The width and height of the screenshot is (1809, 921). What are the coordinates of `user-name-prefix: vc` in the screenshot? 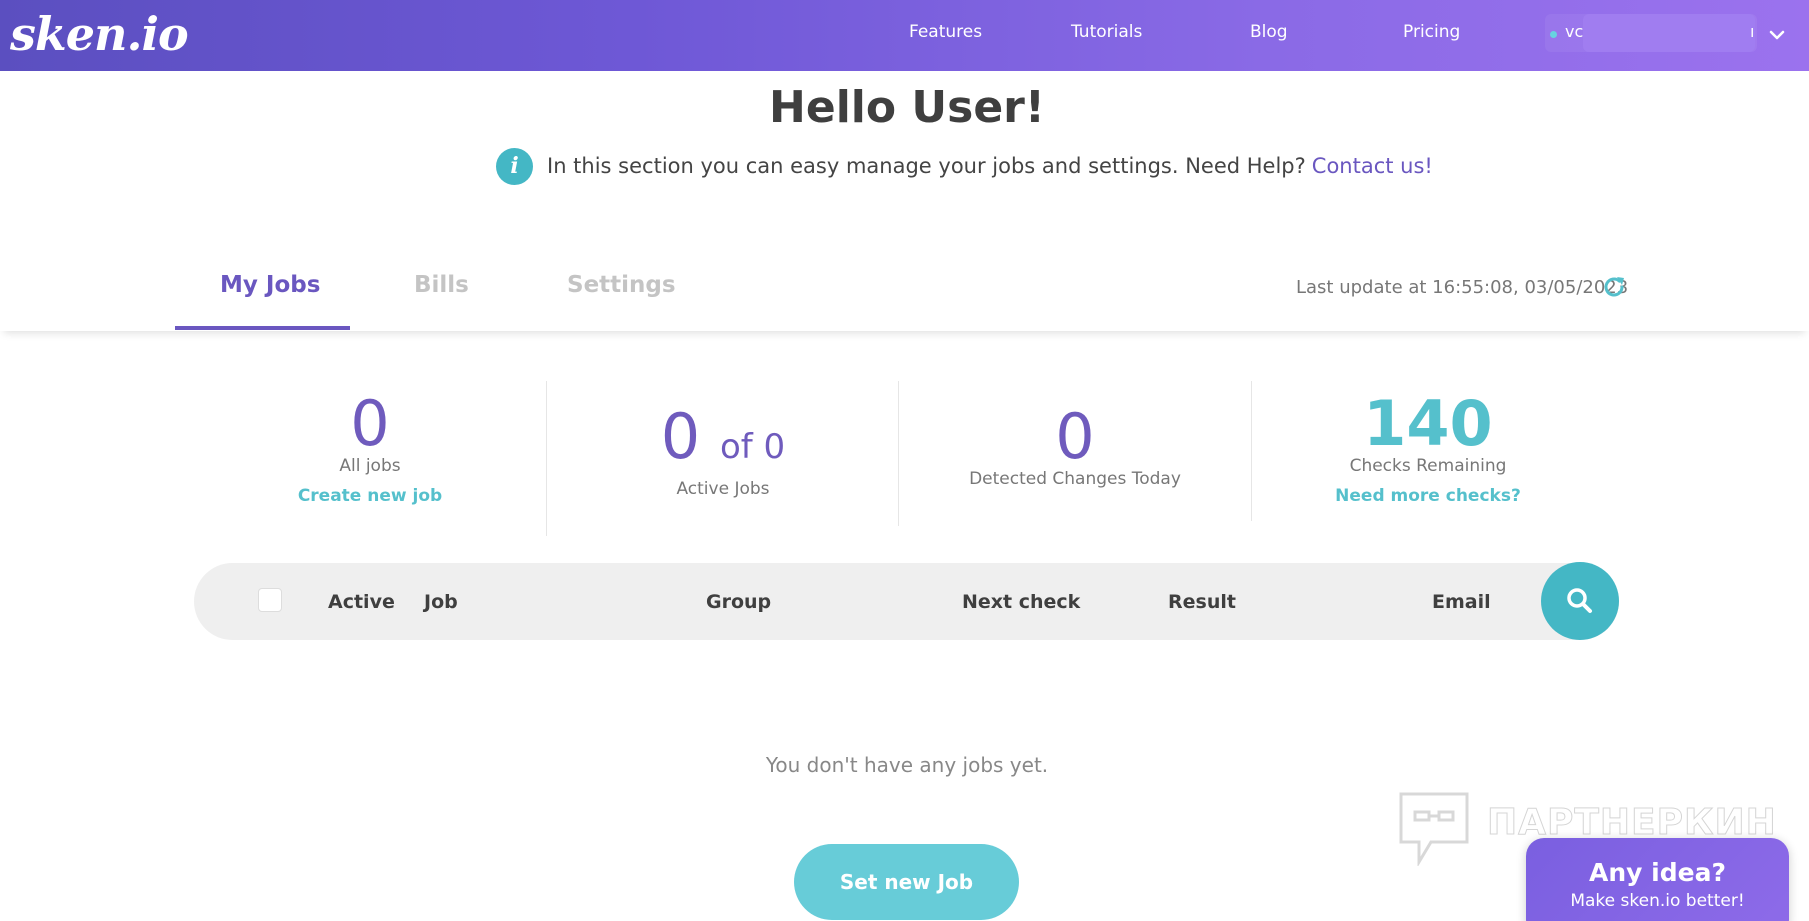 It's located at (1574, 31).